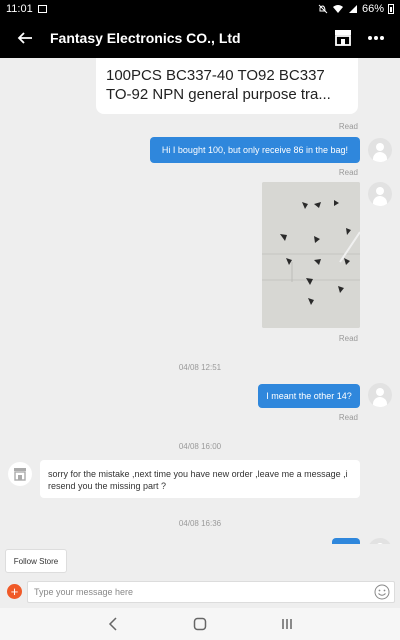 The height and width of the screenshot is (640, 400). I want to click on nav-home-button, so click(200, 624).